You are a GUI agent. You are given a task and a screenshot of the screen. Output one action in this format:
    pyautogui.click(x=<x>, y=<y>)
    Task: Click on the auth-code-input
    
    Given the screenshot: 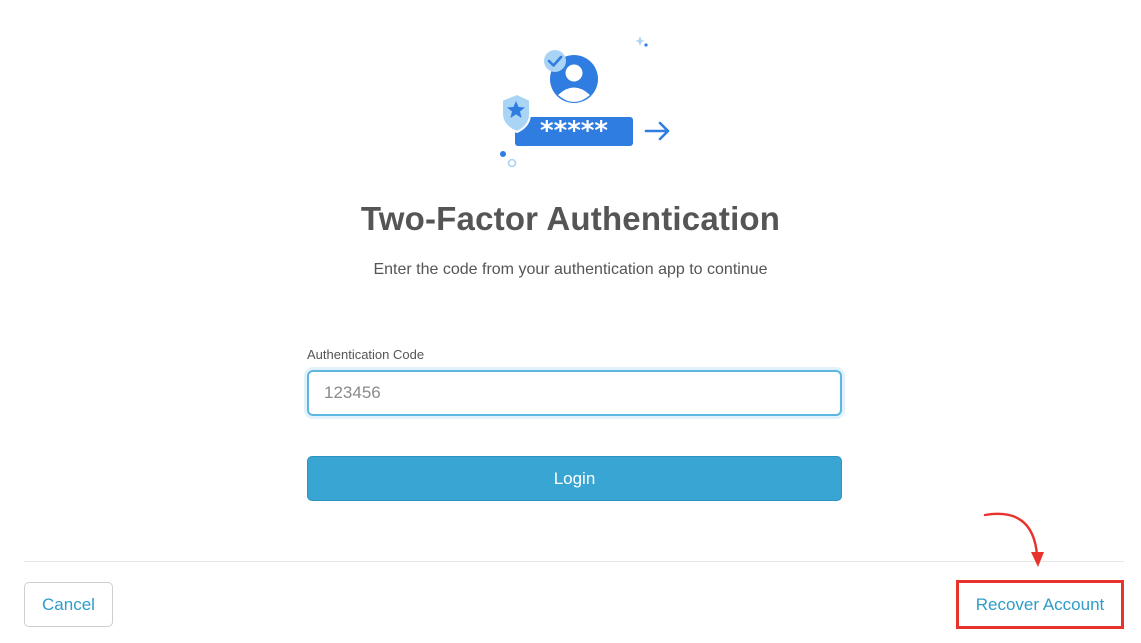 What is the action you would take?
    pyautogui.click(x=574, y=393)
    